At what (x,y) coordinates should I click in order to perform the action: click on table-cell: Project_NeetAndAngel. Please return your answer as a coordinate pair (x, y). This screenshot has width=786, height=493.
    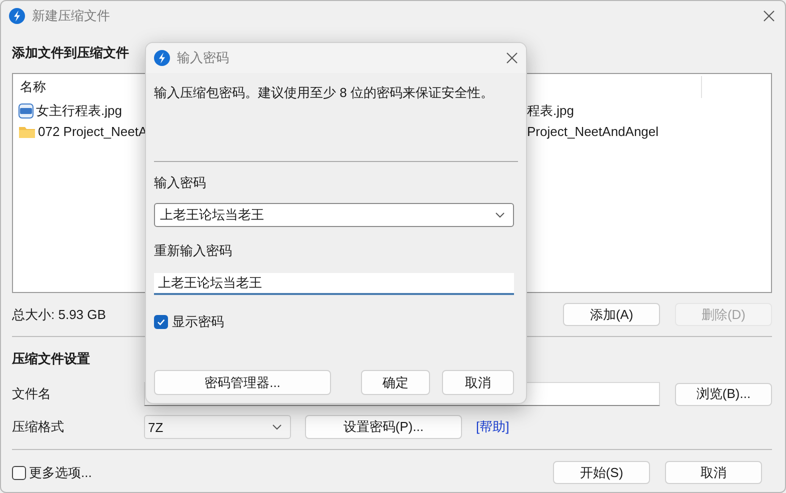
    Looking at the image, I should click on (593, 131).